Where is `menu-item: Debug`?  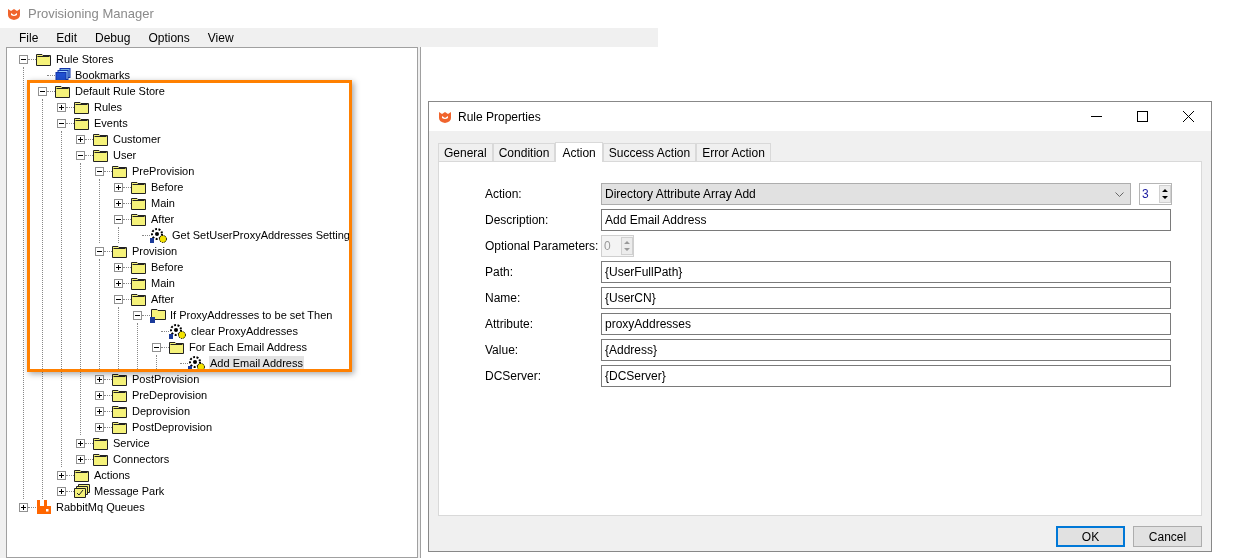 menu-item: Debug is located at coordinates (113, 37).